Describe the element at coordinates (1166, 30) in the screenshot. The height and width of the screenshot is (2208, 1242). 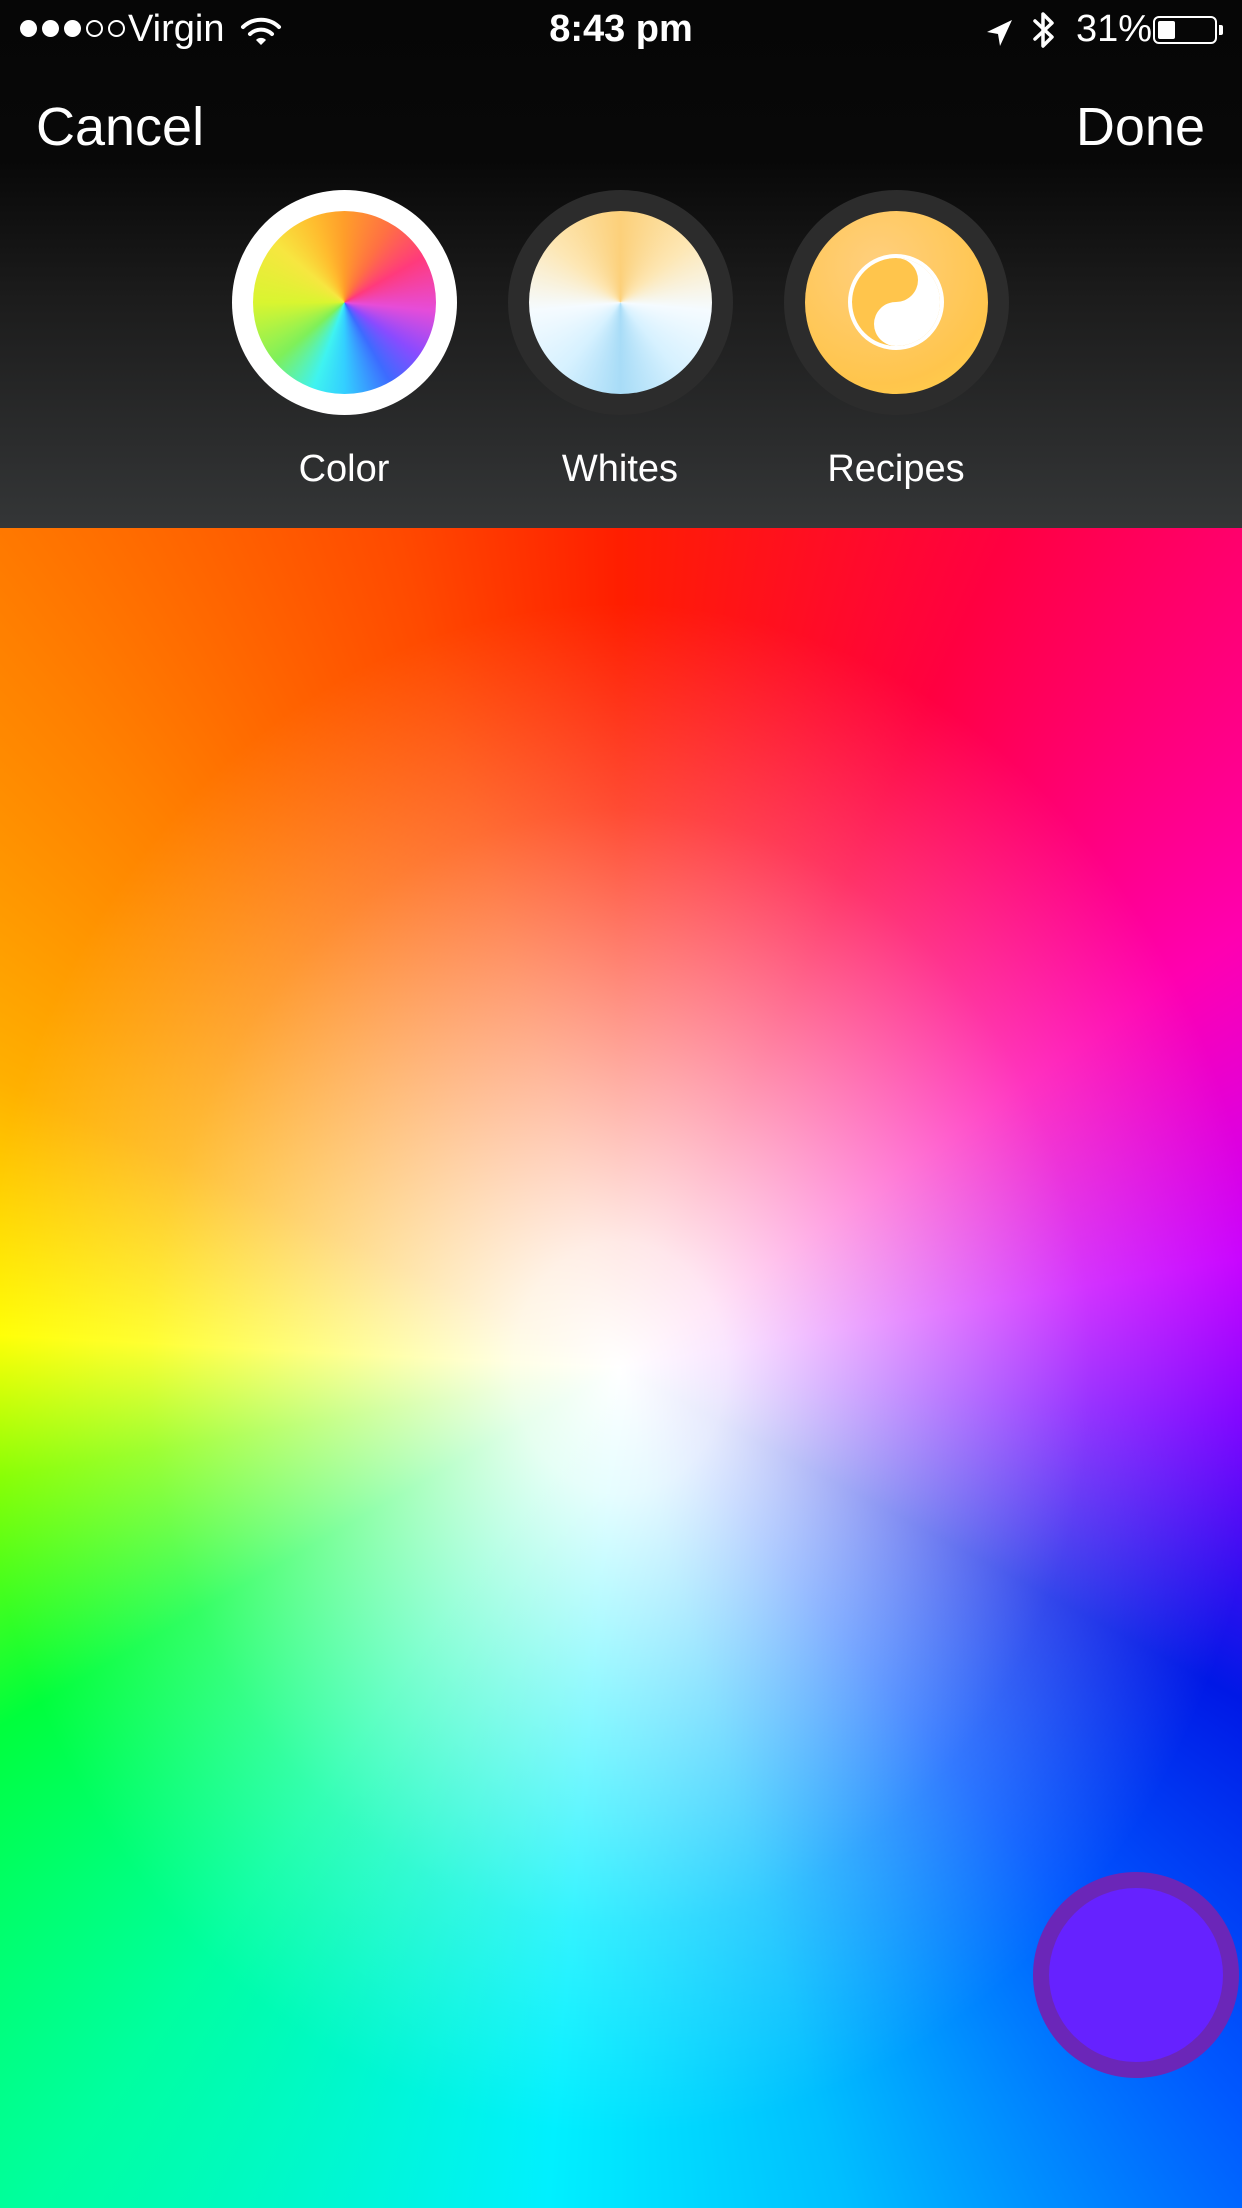
I see `battery-level-fill` at that location.